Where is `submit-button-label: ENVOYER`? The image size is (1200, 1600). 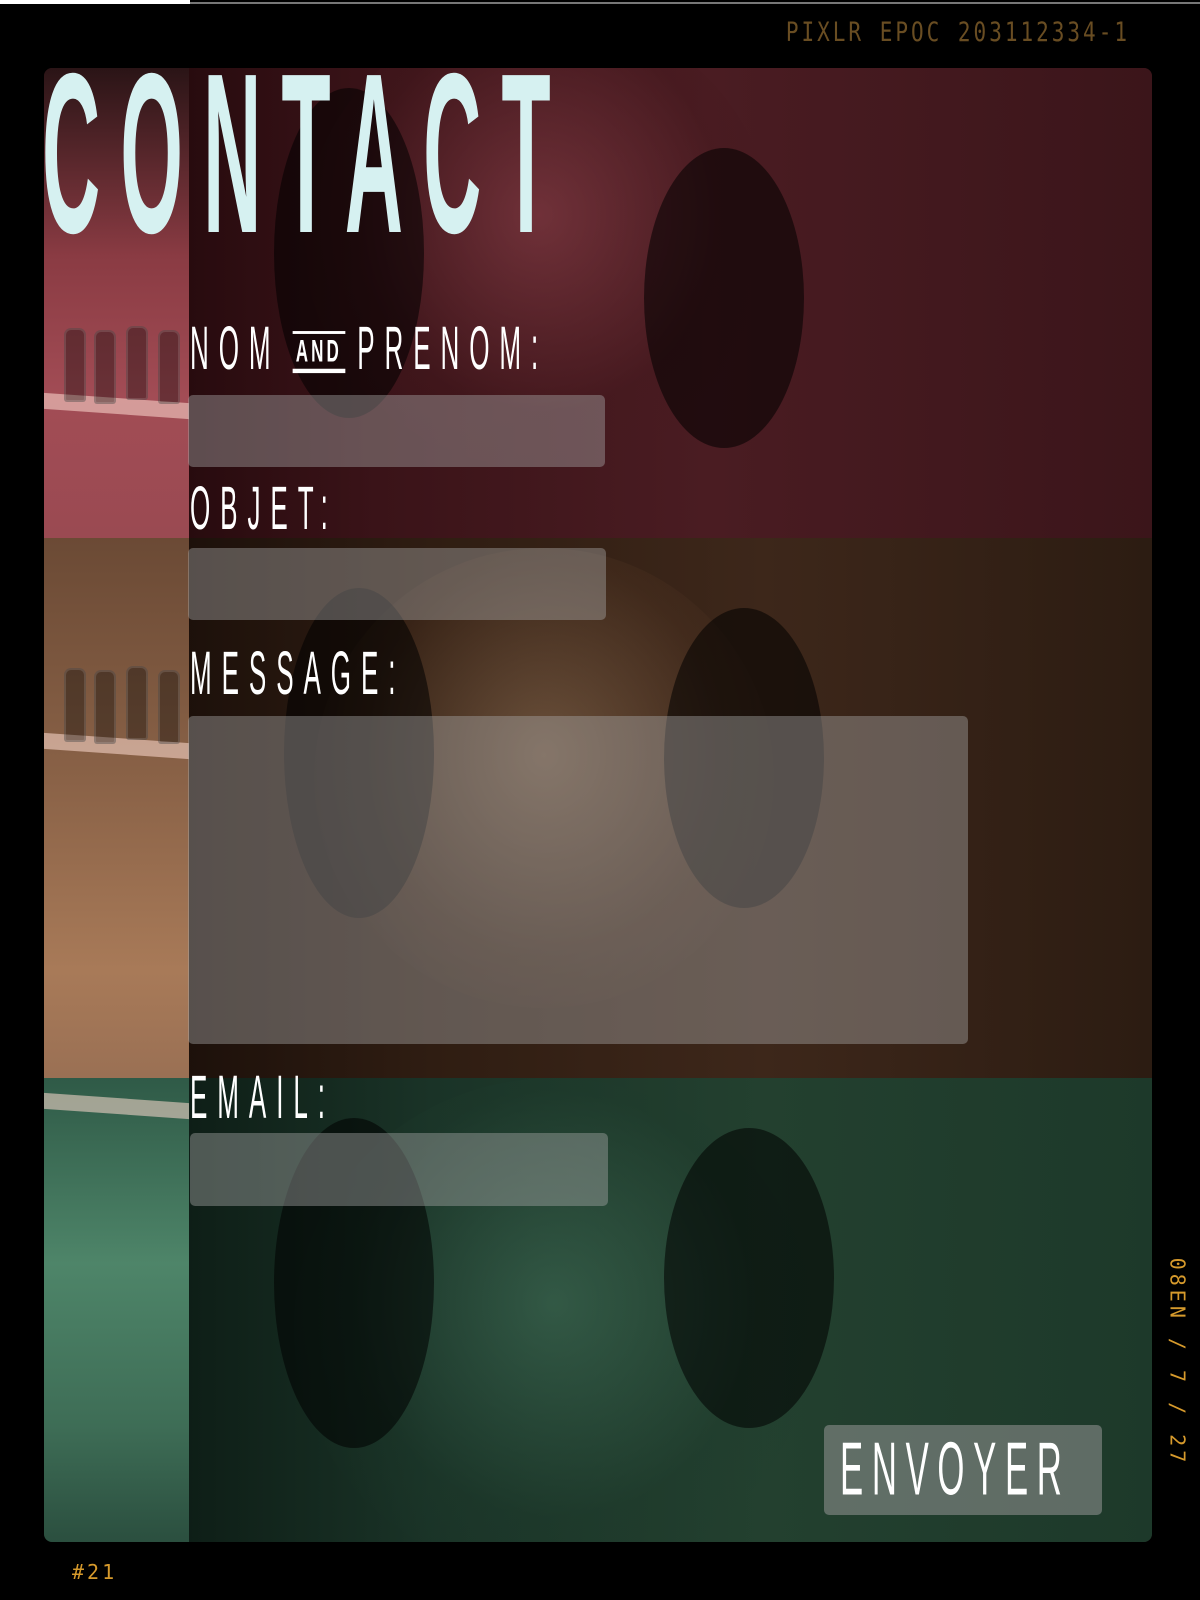
submit-button-label: ENVOYER is located at coordinates (955, 1468).